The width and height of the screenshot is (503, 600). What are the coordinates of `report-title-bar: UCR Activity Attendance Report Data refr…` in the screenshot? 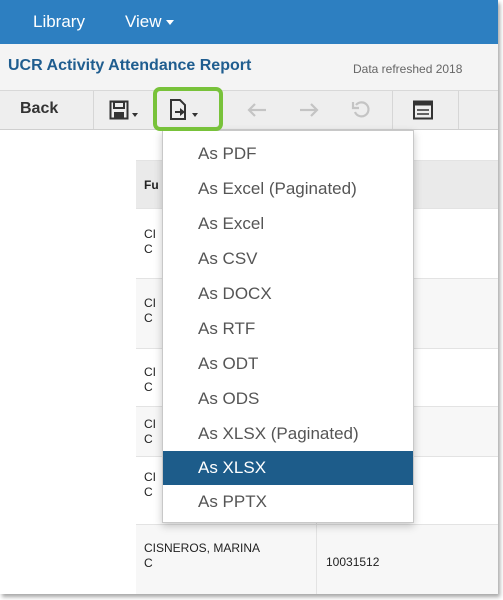 It's located at (249, 67).